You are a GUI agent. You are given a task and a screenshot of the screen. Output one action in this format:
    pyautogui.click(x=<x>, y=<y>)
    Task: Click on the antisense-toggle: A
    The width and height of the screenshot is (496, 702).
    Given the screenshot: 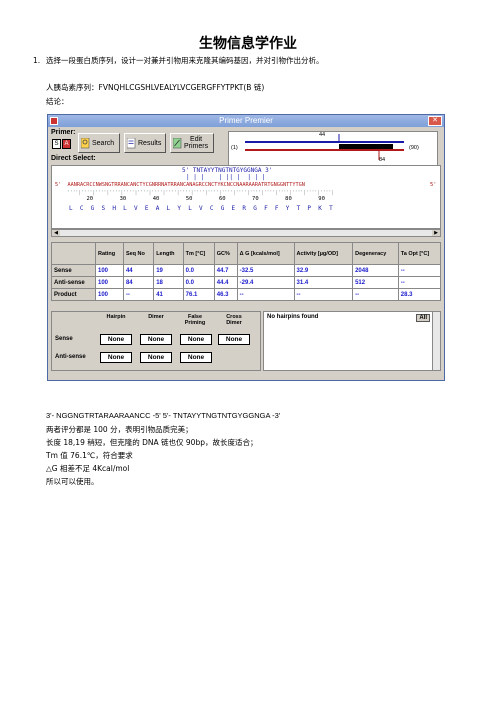 What is the action you would take?
    pyautogui.click(x=66, y=144)
    